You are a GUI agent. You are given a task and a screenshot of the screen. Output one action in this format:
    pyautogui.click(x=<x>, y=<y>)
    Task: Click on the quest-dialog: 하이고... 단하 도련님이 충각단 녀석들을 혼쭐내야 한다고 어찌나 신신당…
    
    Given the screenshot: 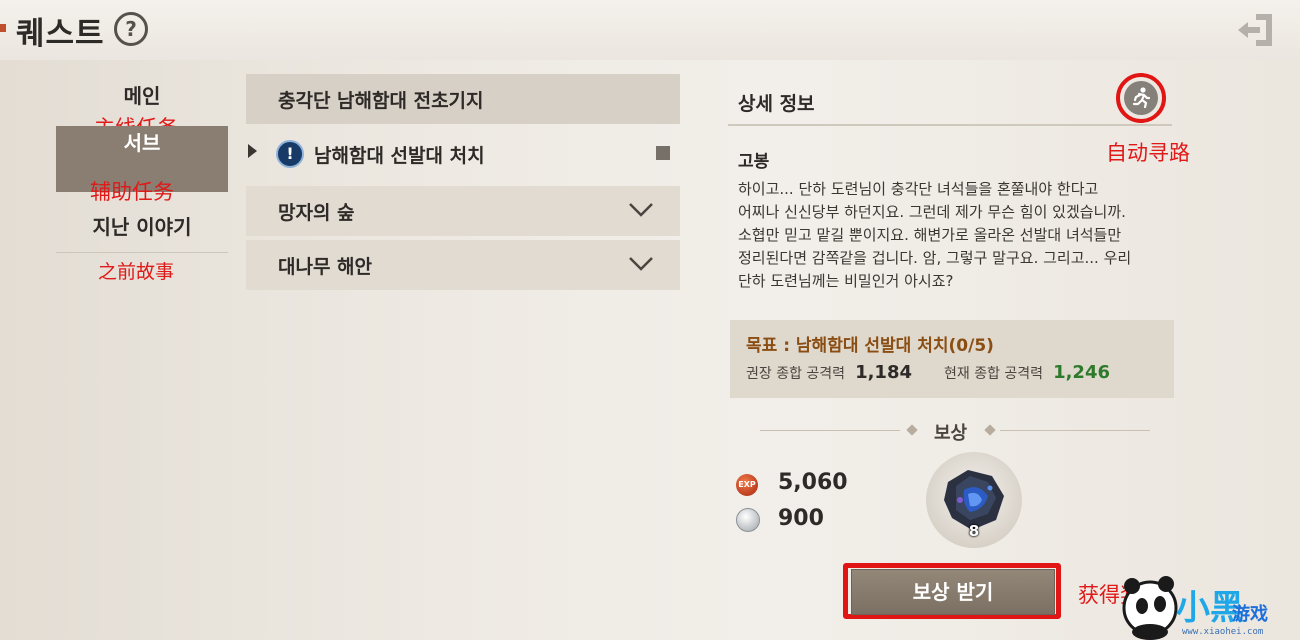 What is the action you would take?
    pyautogui.click(x=958, y=235)
    